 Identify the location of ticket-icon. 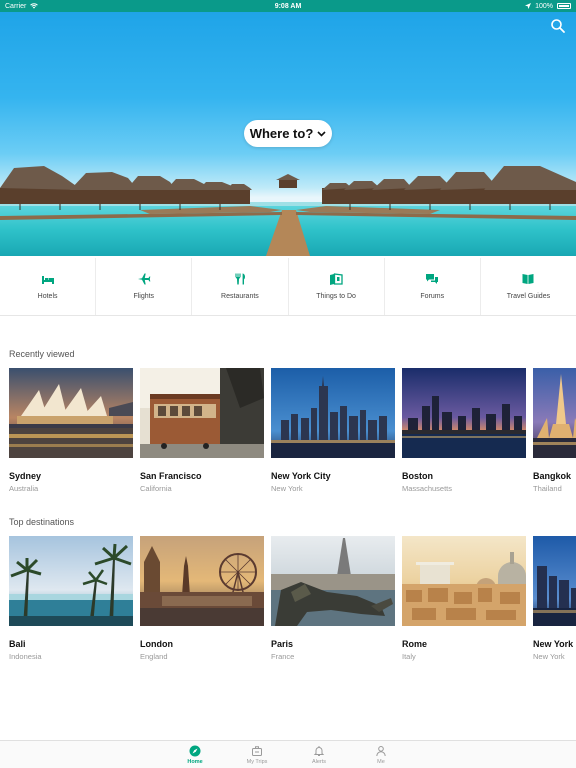
(336, 279).